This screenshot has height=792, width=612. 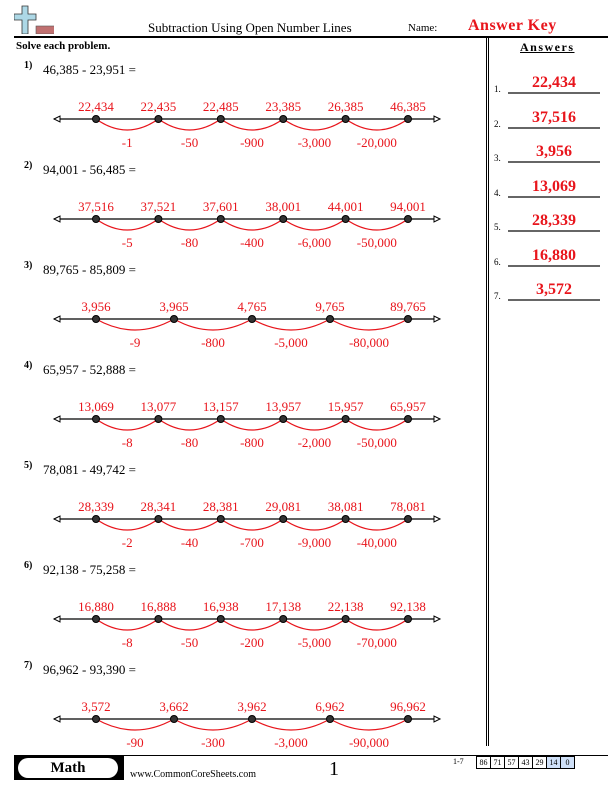 I want to click on jump-label: -900, so click(x=252, y=142).